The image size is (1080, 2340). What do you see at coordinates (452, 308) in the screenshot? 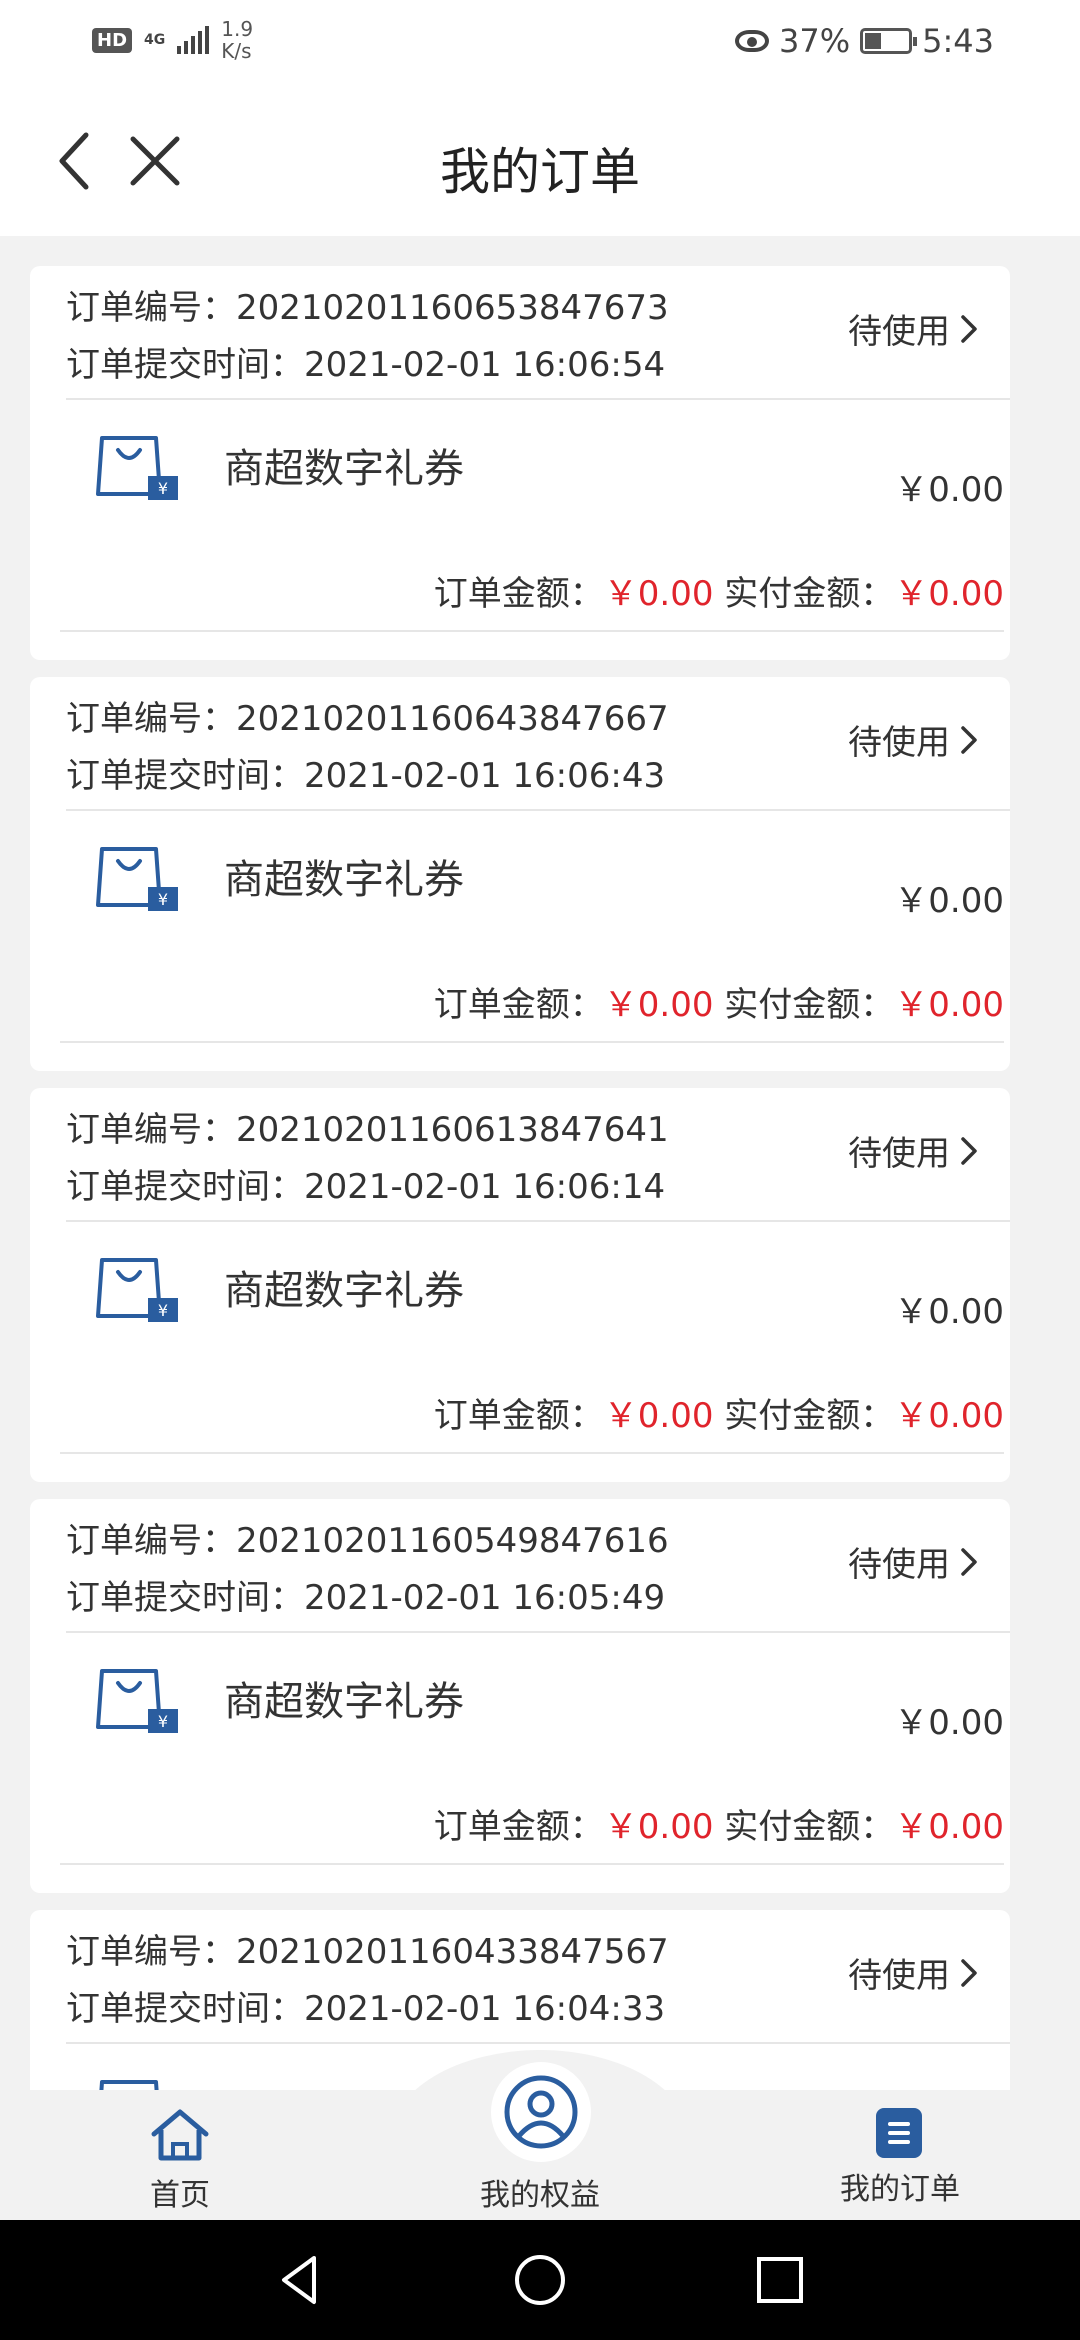
I see `order-number: 20210201160653847673` at bounding box center [452, 308].